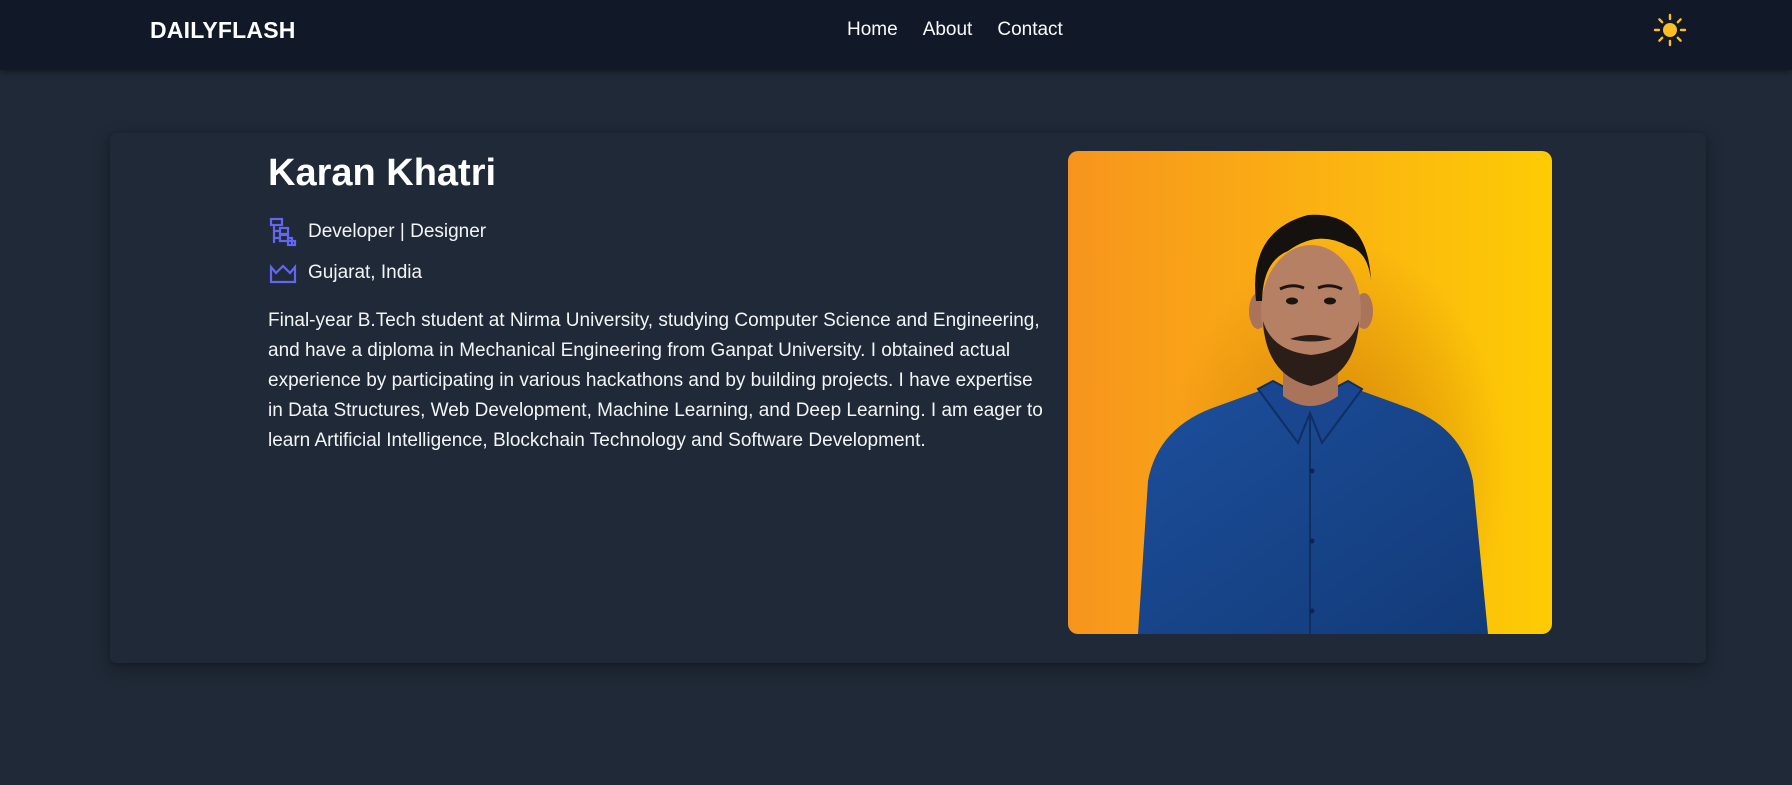 This screenshot has width=1792, height=785. Describe the element at coordinates (397, 231) in the screenshot. I see `role-text: Developer | Designer` at that location.